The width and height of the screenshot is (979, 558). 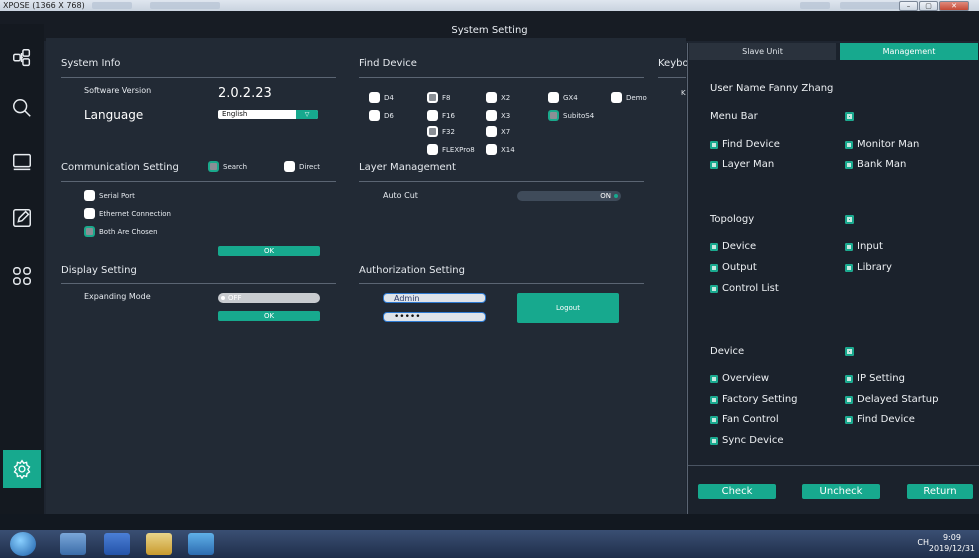 I want to click on password-field: •••••, so click(x=434, y=317).